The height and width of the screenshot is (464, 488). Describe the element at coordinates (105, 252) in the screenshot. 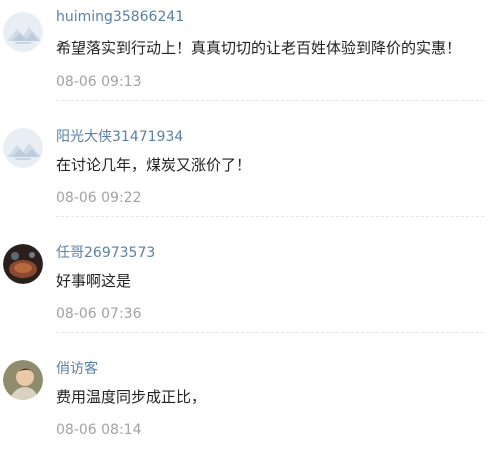

I see `comment-username: 任哥26973573` at that location.